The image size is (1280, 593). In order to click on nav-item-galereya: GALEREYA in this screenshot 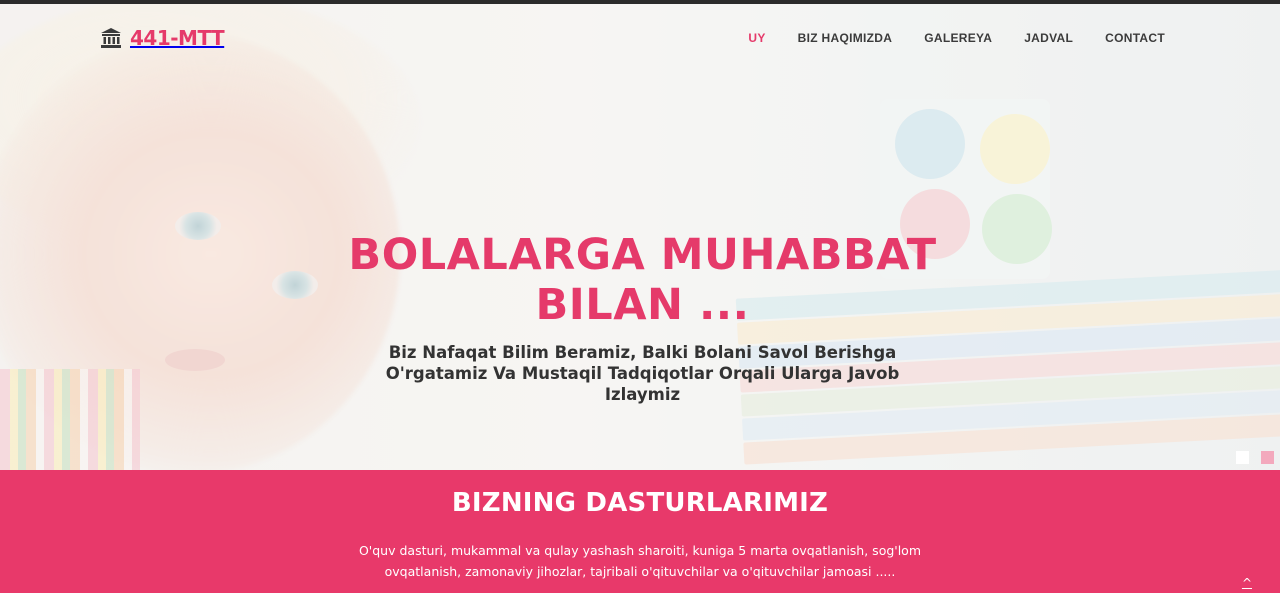, I will do `click(958, 38)`.